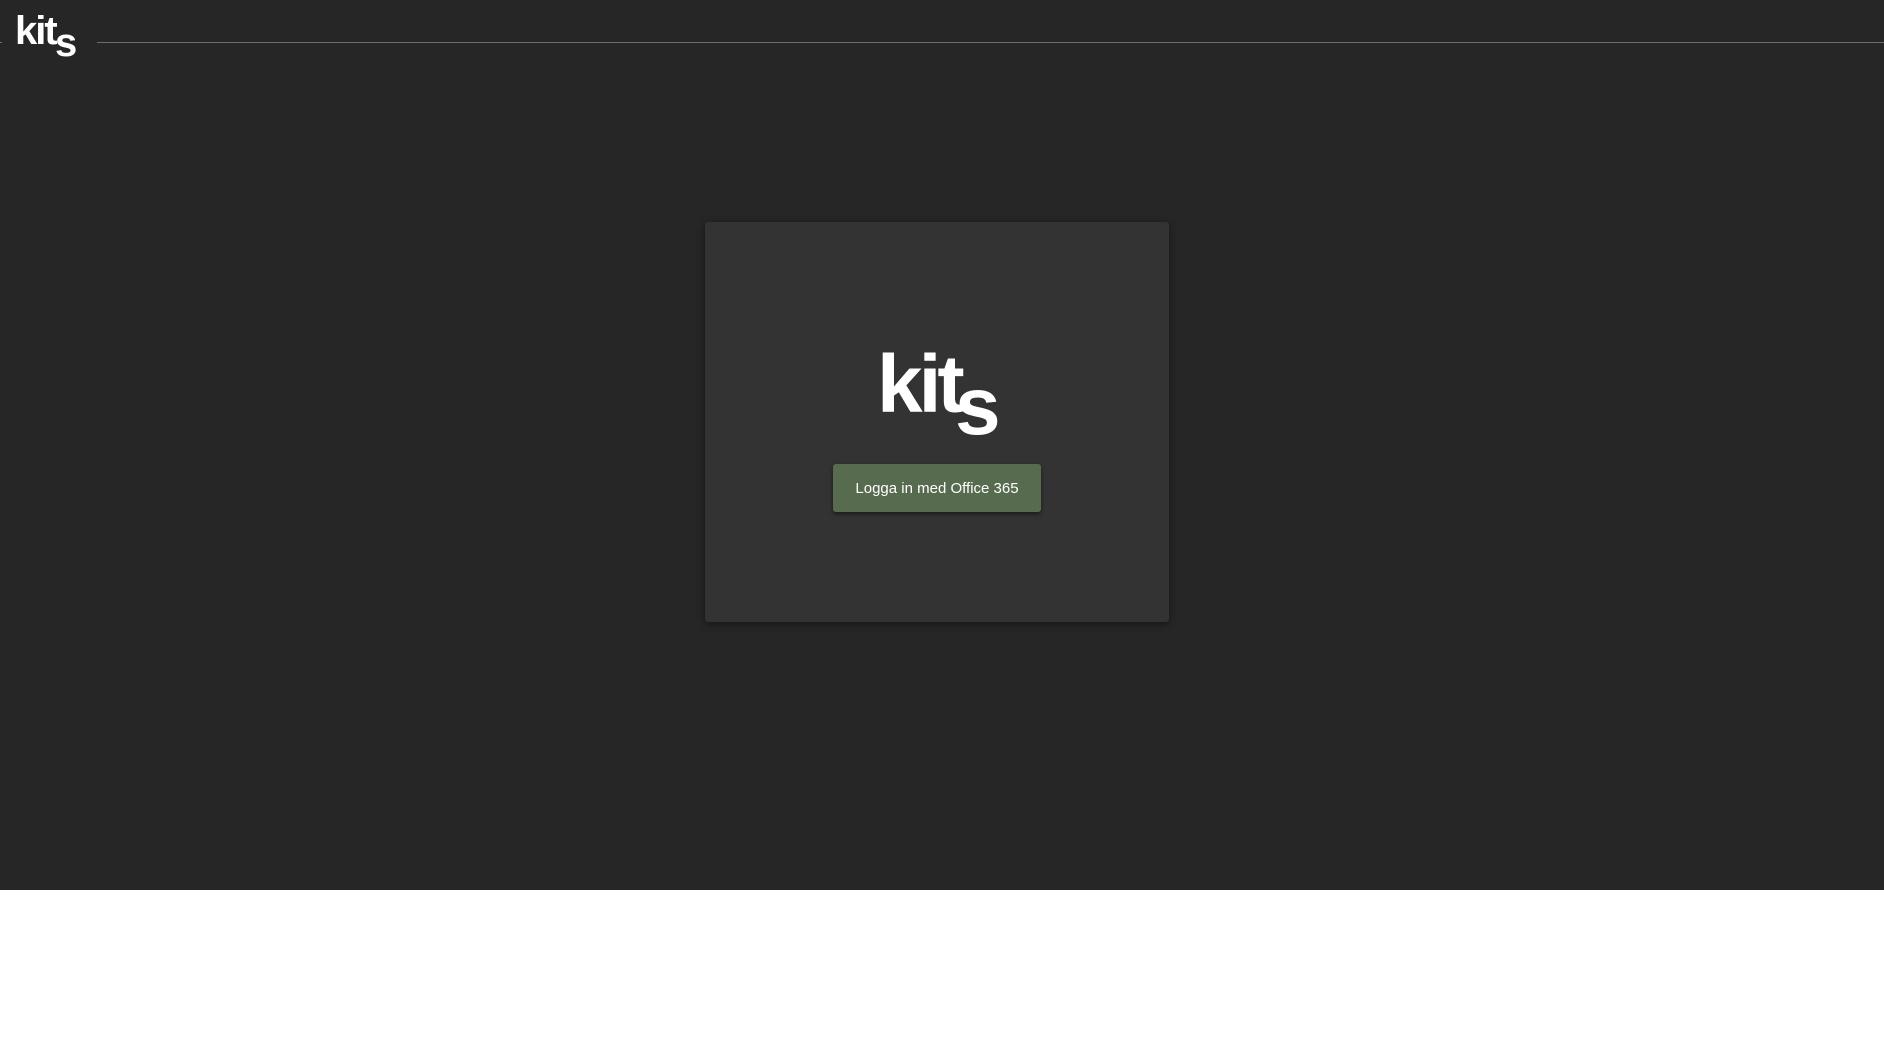 The height and width of the screenshot is (1051, 1884). I want to click on login-card: kit s Logga in med Office 365, so click(937, 422).